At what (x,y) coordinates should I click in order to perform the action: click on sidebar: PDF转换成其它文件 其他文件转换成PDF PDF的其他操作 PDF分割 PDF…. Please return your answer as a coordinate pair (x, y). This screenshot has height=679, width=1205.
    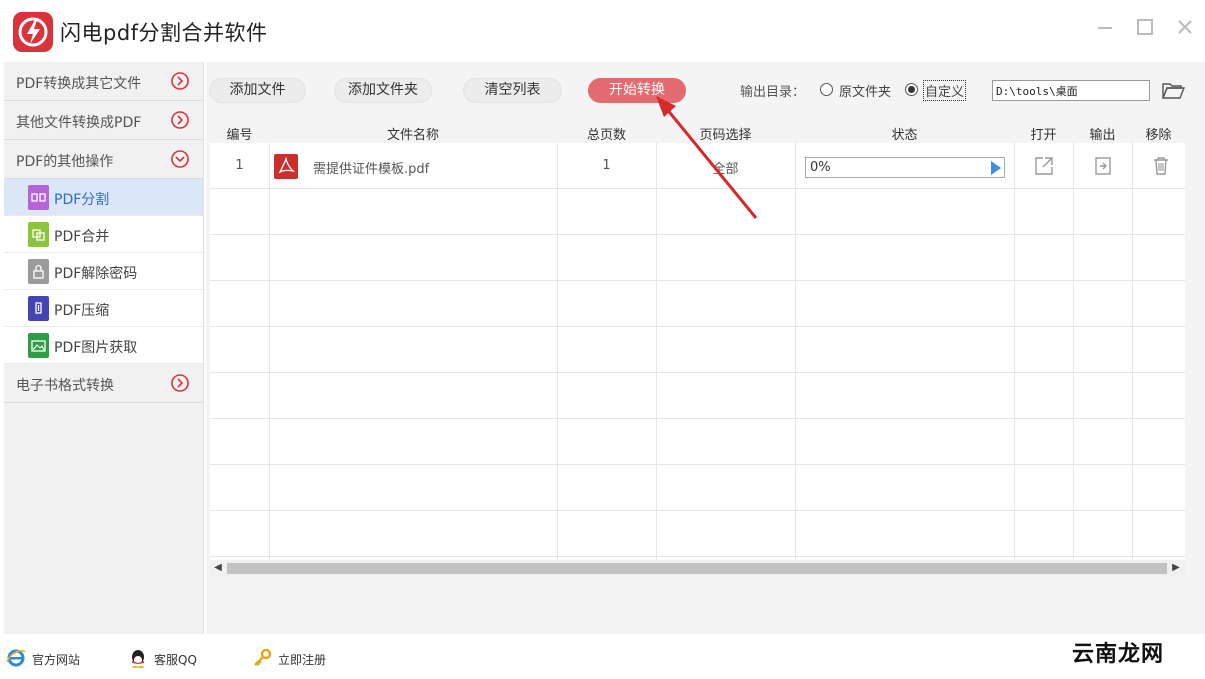
    Looking at the image, I should click on (104, 348).